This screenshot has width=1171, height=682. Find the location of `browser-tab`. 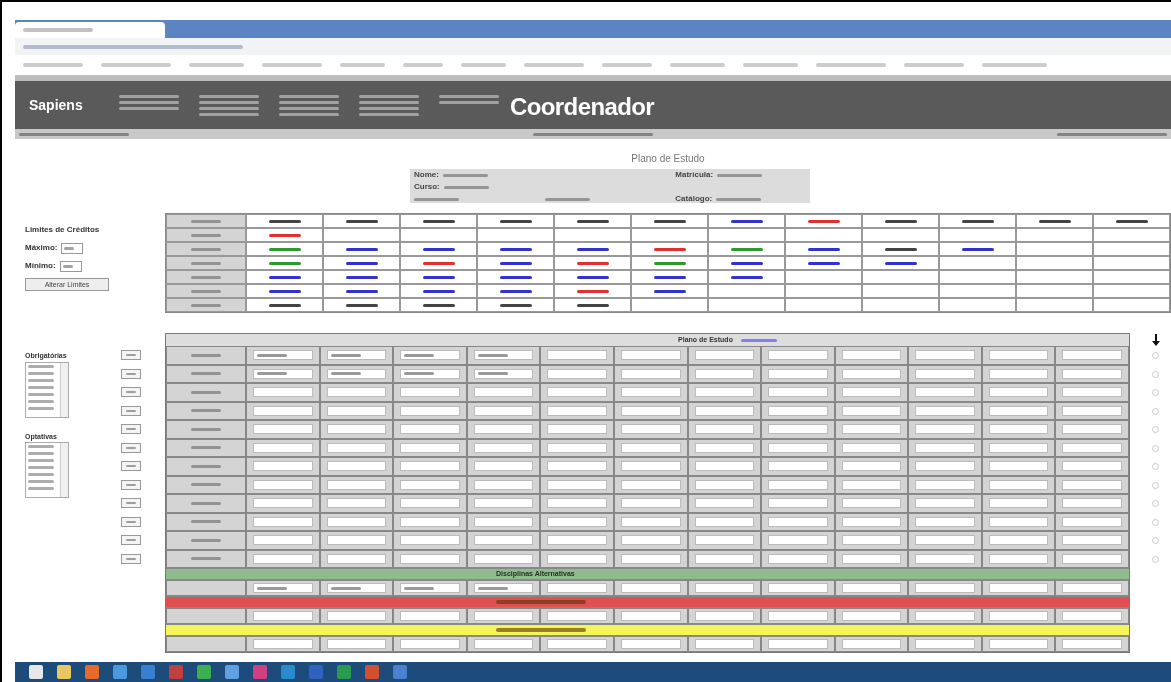

browser-tab is located at coordinates (90, 30).